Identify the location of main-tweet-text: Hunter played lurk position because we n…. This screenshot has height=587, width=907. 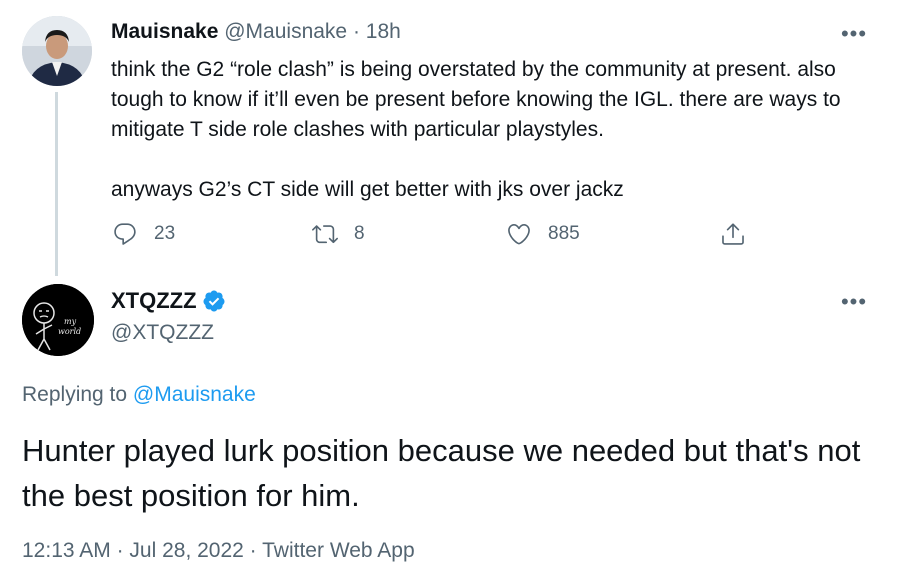
(441, 473).